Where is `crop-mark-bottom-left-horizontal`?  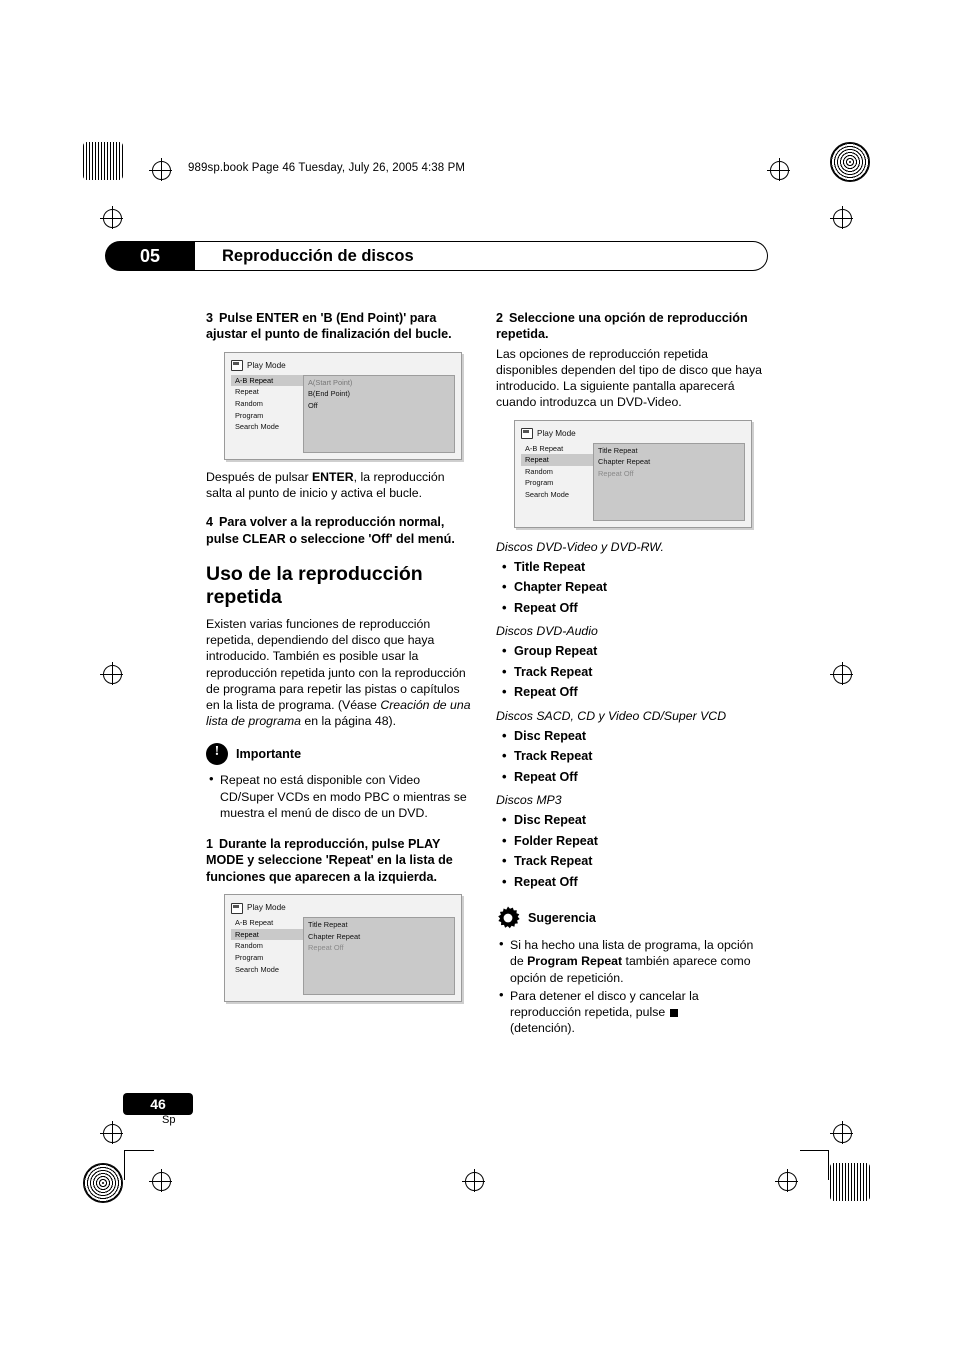 crop-mark-bottom-left-horizontal is located at coordinates (139, 1150).